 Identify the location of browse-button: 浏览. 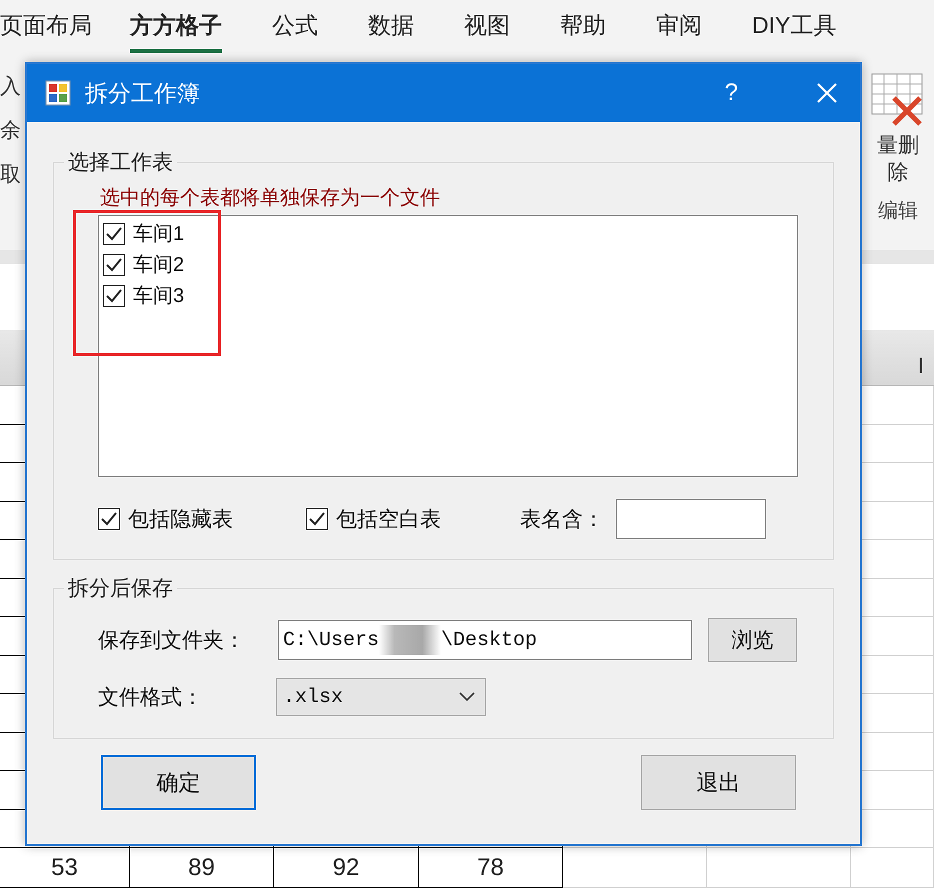
(752, 640).